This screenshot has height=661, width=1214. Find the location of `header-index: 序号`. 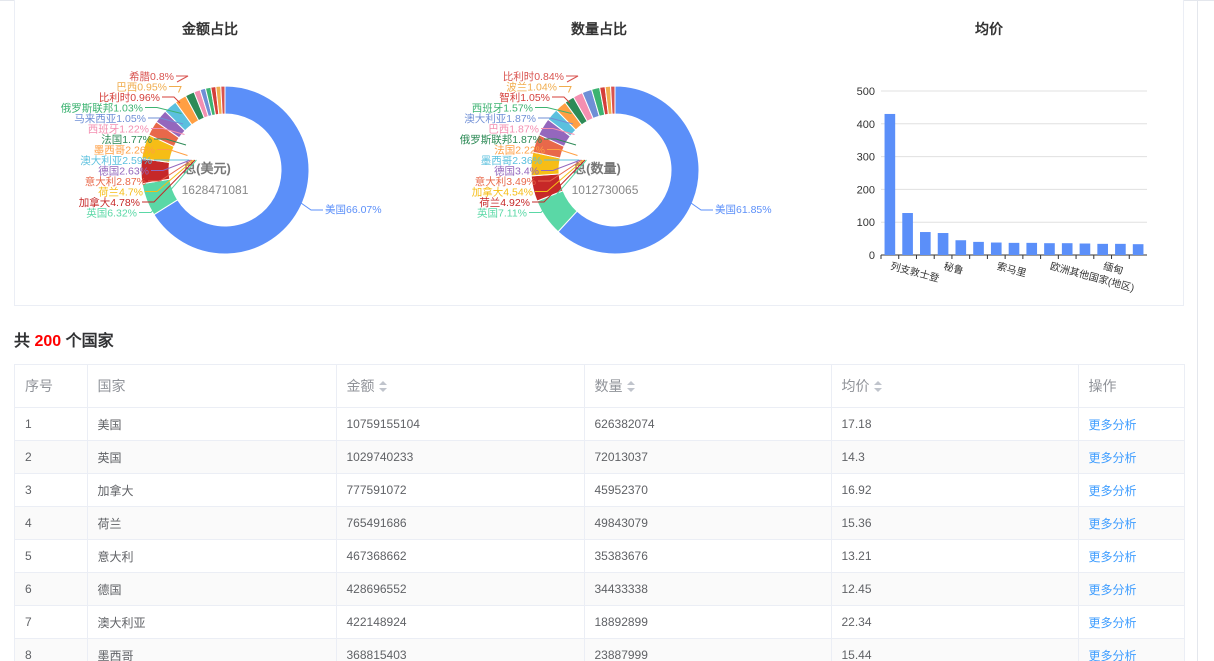

header-index: 序号 is located at coordinates (51, 386).